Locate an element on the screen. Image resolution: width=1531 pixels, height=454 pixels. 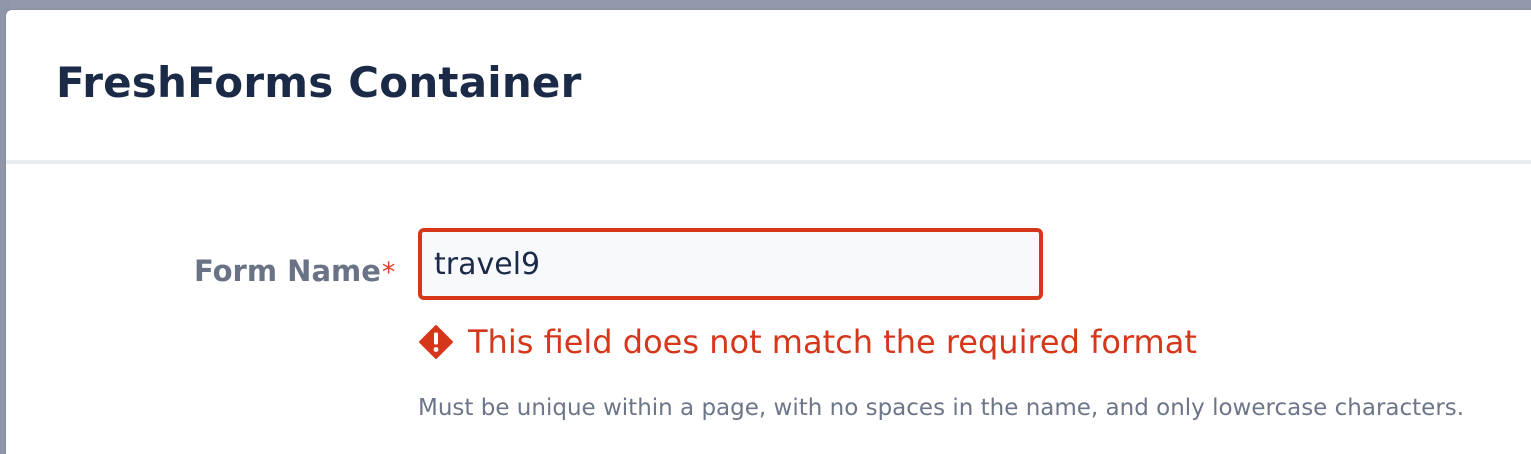
form-name-label-text: Form Name is located at coordinates (287, 271).